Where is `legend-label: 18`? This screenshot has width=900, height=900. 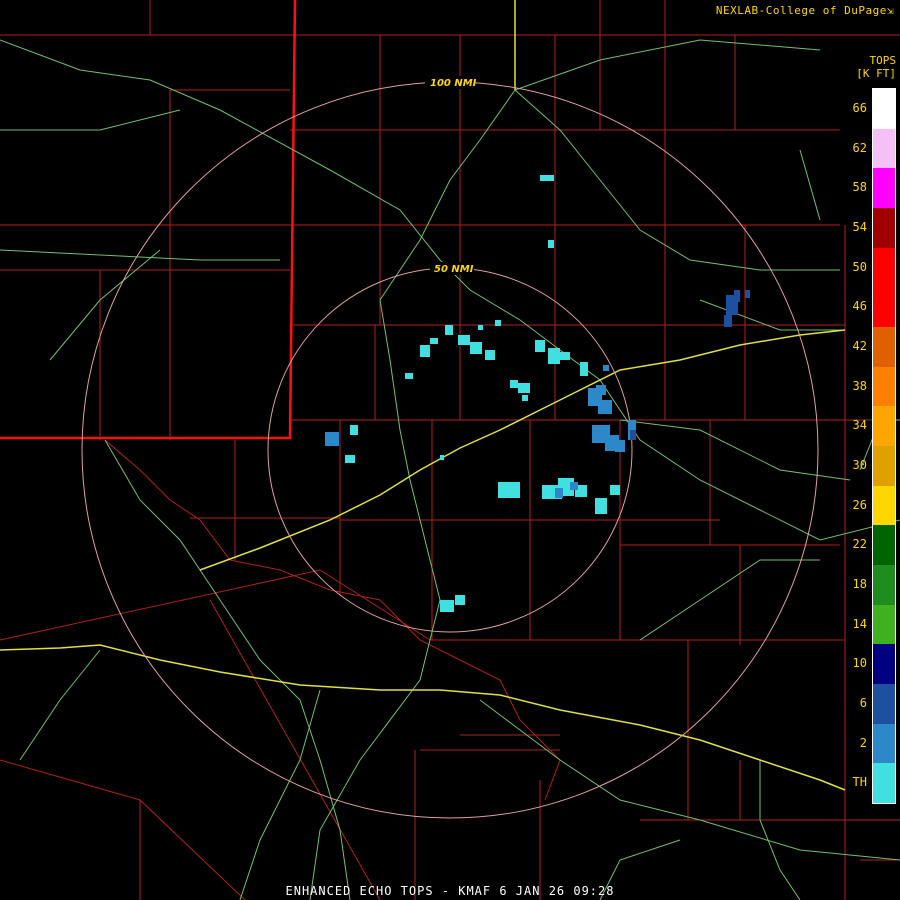 legend-label: 18 is located at coordinates (859, 583).